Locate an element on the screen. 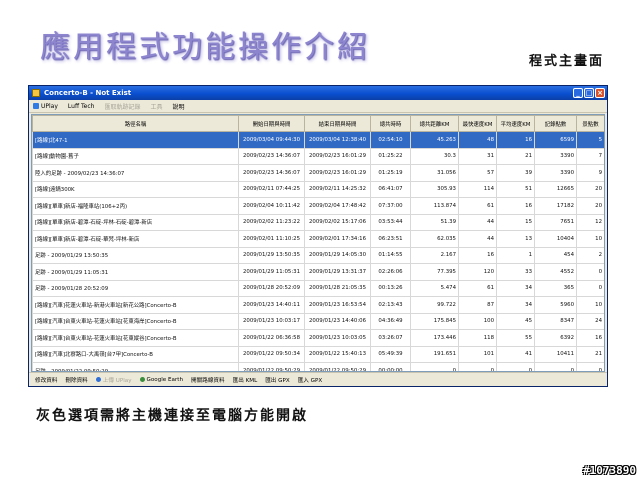 This screenshot has width=640, height=481. table-cell: 113.874 is located at coordinates (434, 206).